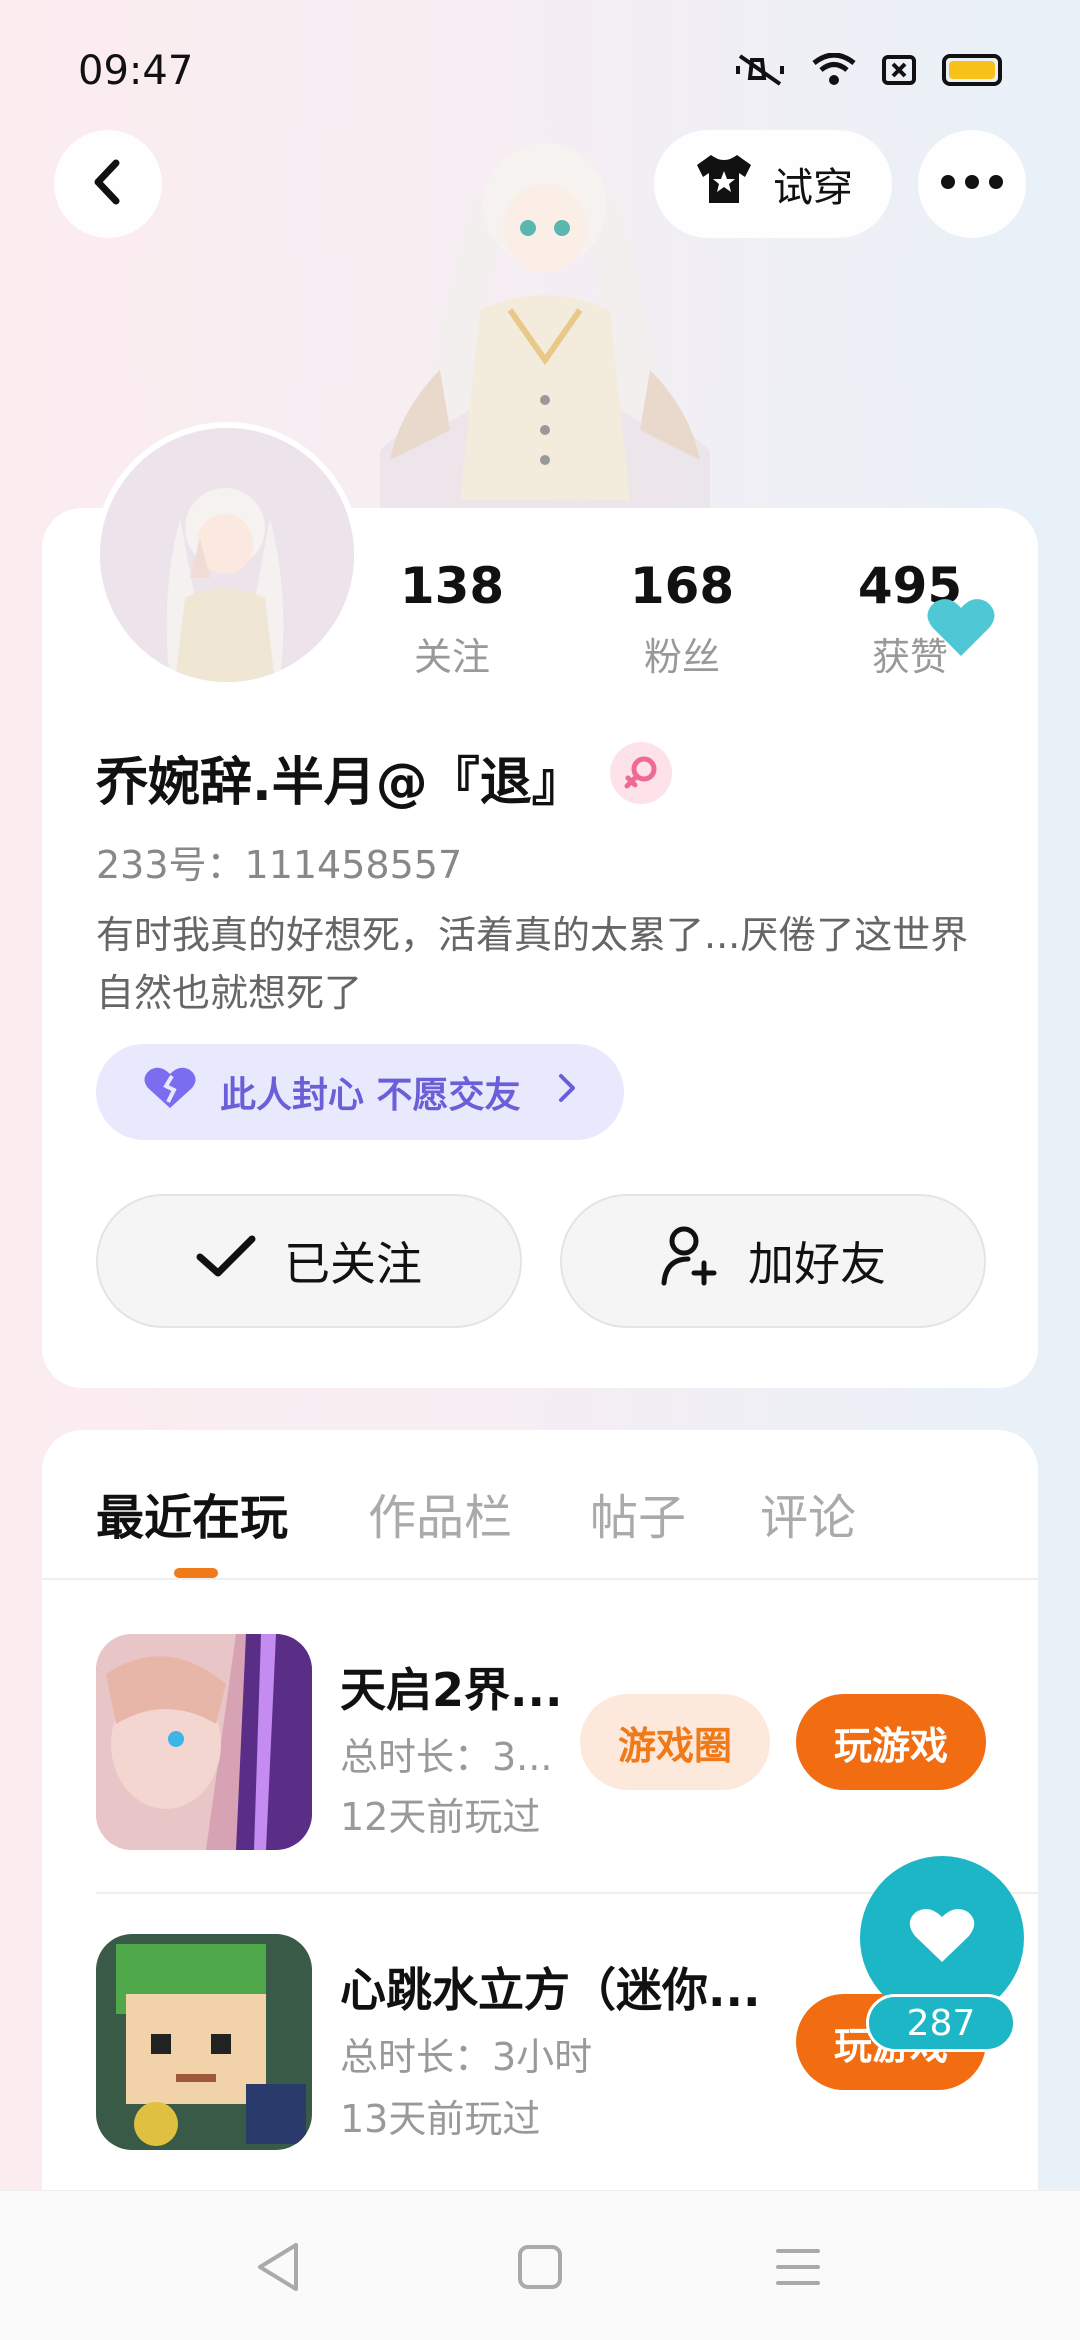  Describe the element at coordinates (452, 618) in the screenshot. I see `stat-following: 138 关注` at that location.